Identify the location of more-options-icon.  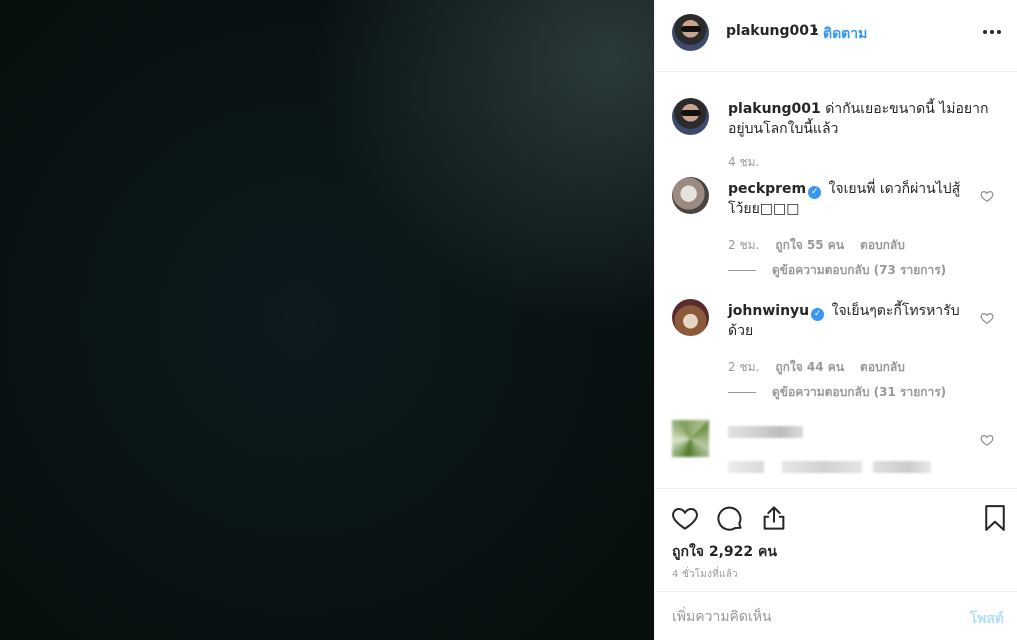
(992, 32).